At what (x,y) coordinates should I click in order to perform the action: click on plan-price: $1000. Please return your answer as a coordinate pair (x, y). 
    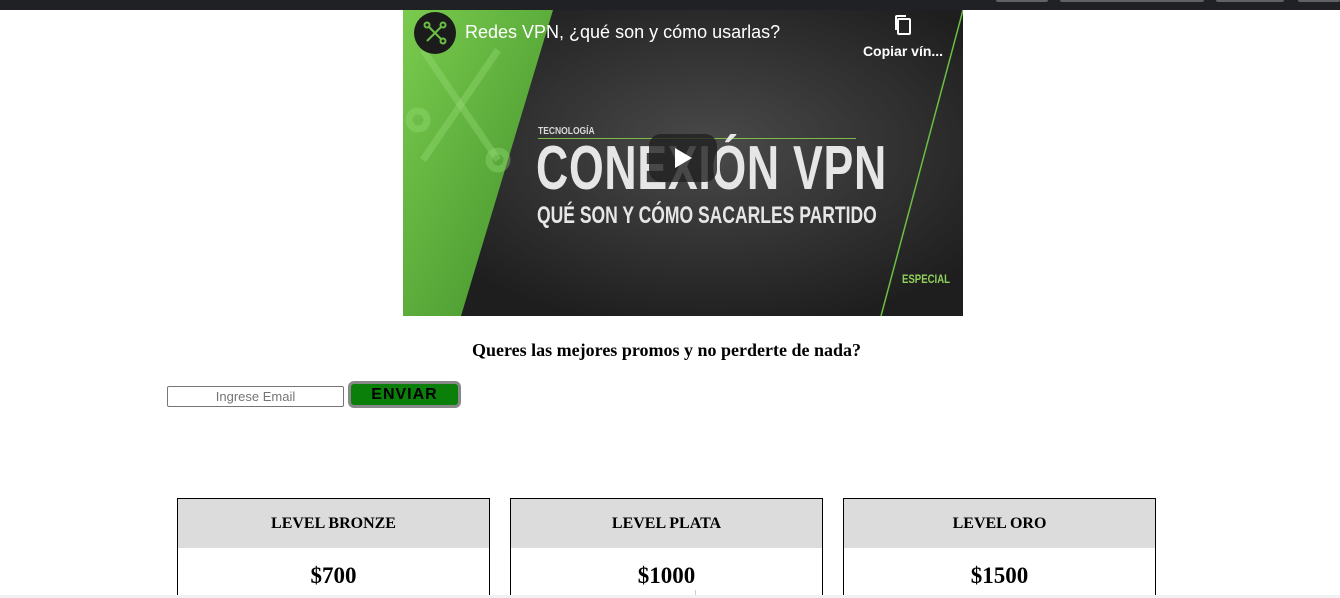
    Looking at the image, I should click on (666, 575).